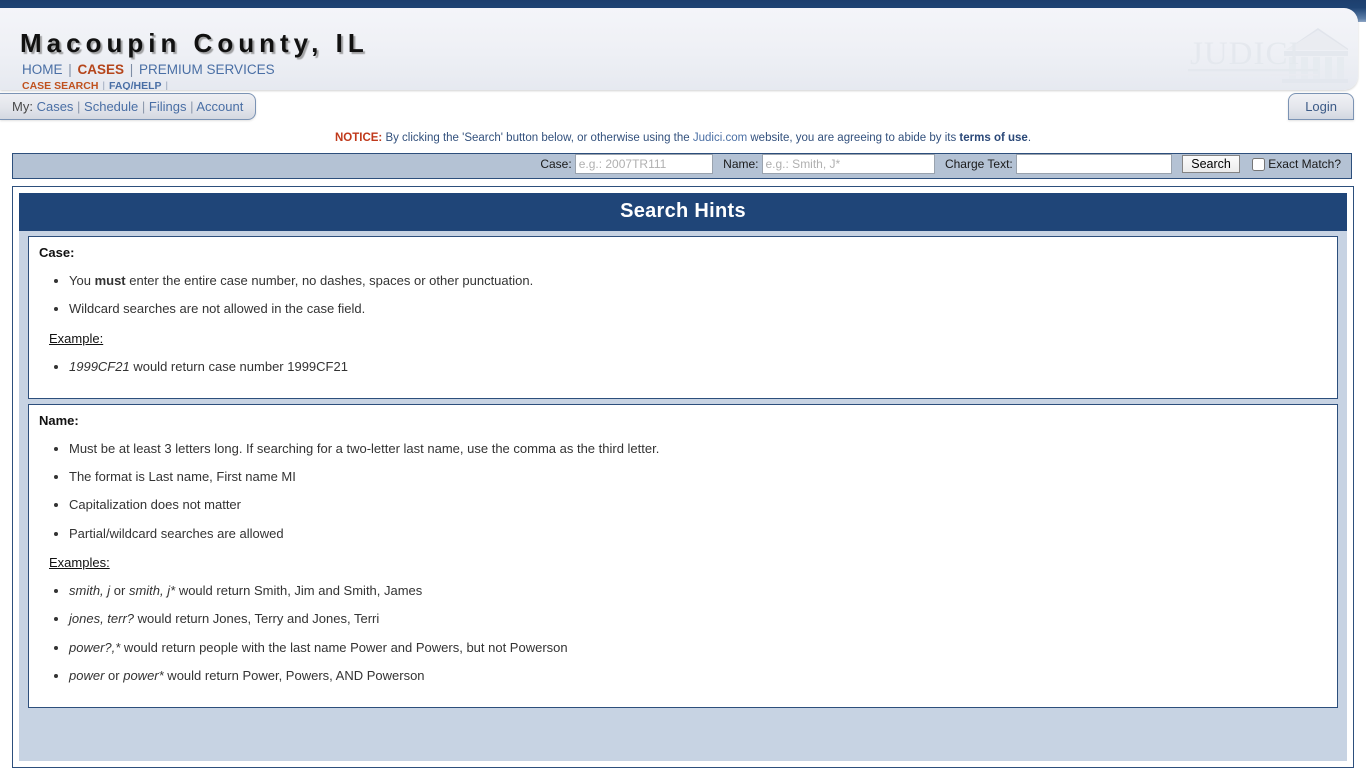  Describe the element at coordinates (22, 106) in the screenshot. I see `my-tabs-label: My:` at that location.